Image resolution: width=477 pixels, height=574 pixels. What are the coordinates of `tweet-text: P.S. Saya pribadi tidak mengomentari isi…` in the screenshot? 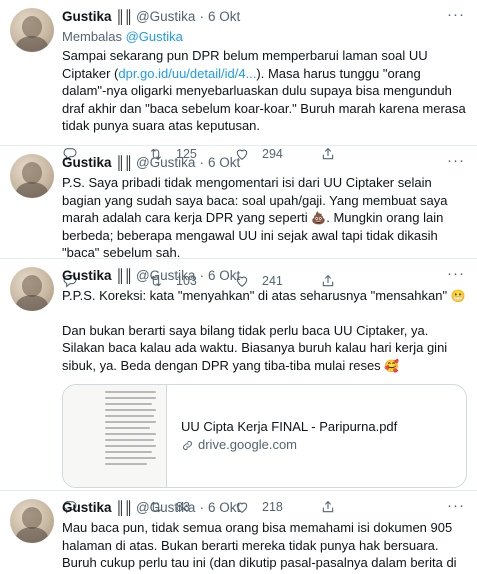 It's located at (264, 218).